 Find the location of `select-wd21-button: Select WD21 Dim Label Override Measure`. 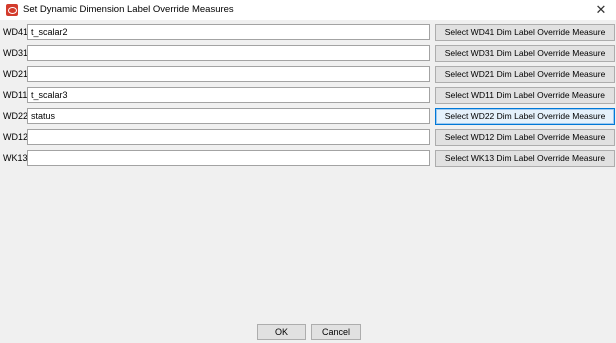

select-wd21-button: Select WD21 Dim Label Override Measure is located at coordinates (525, 74).